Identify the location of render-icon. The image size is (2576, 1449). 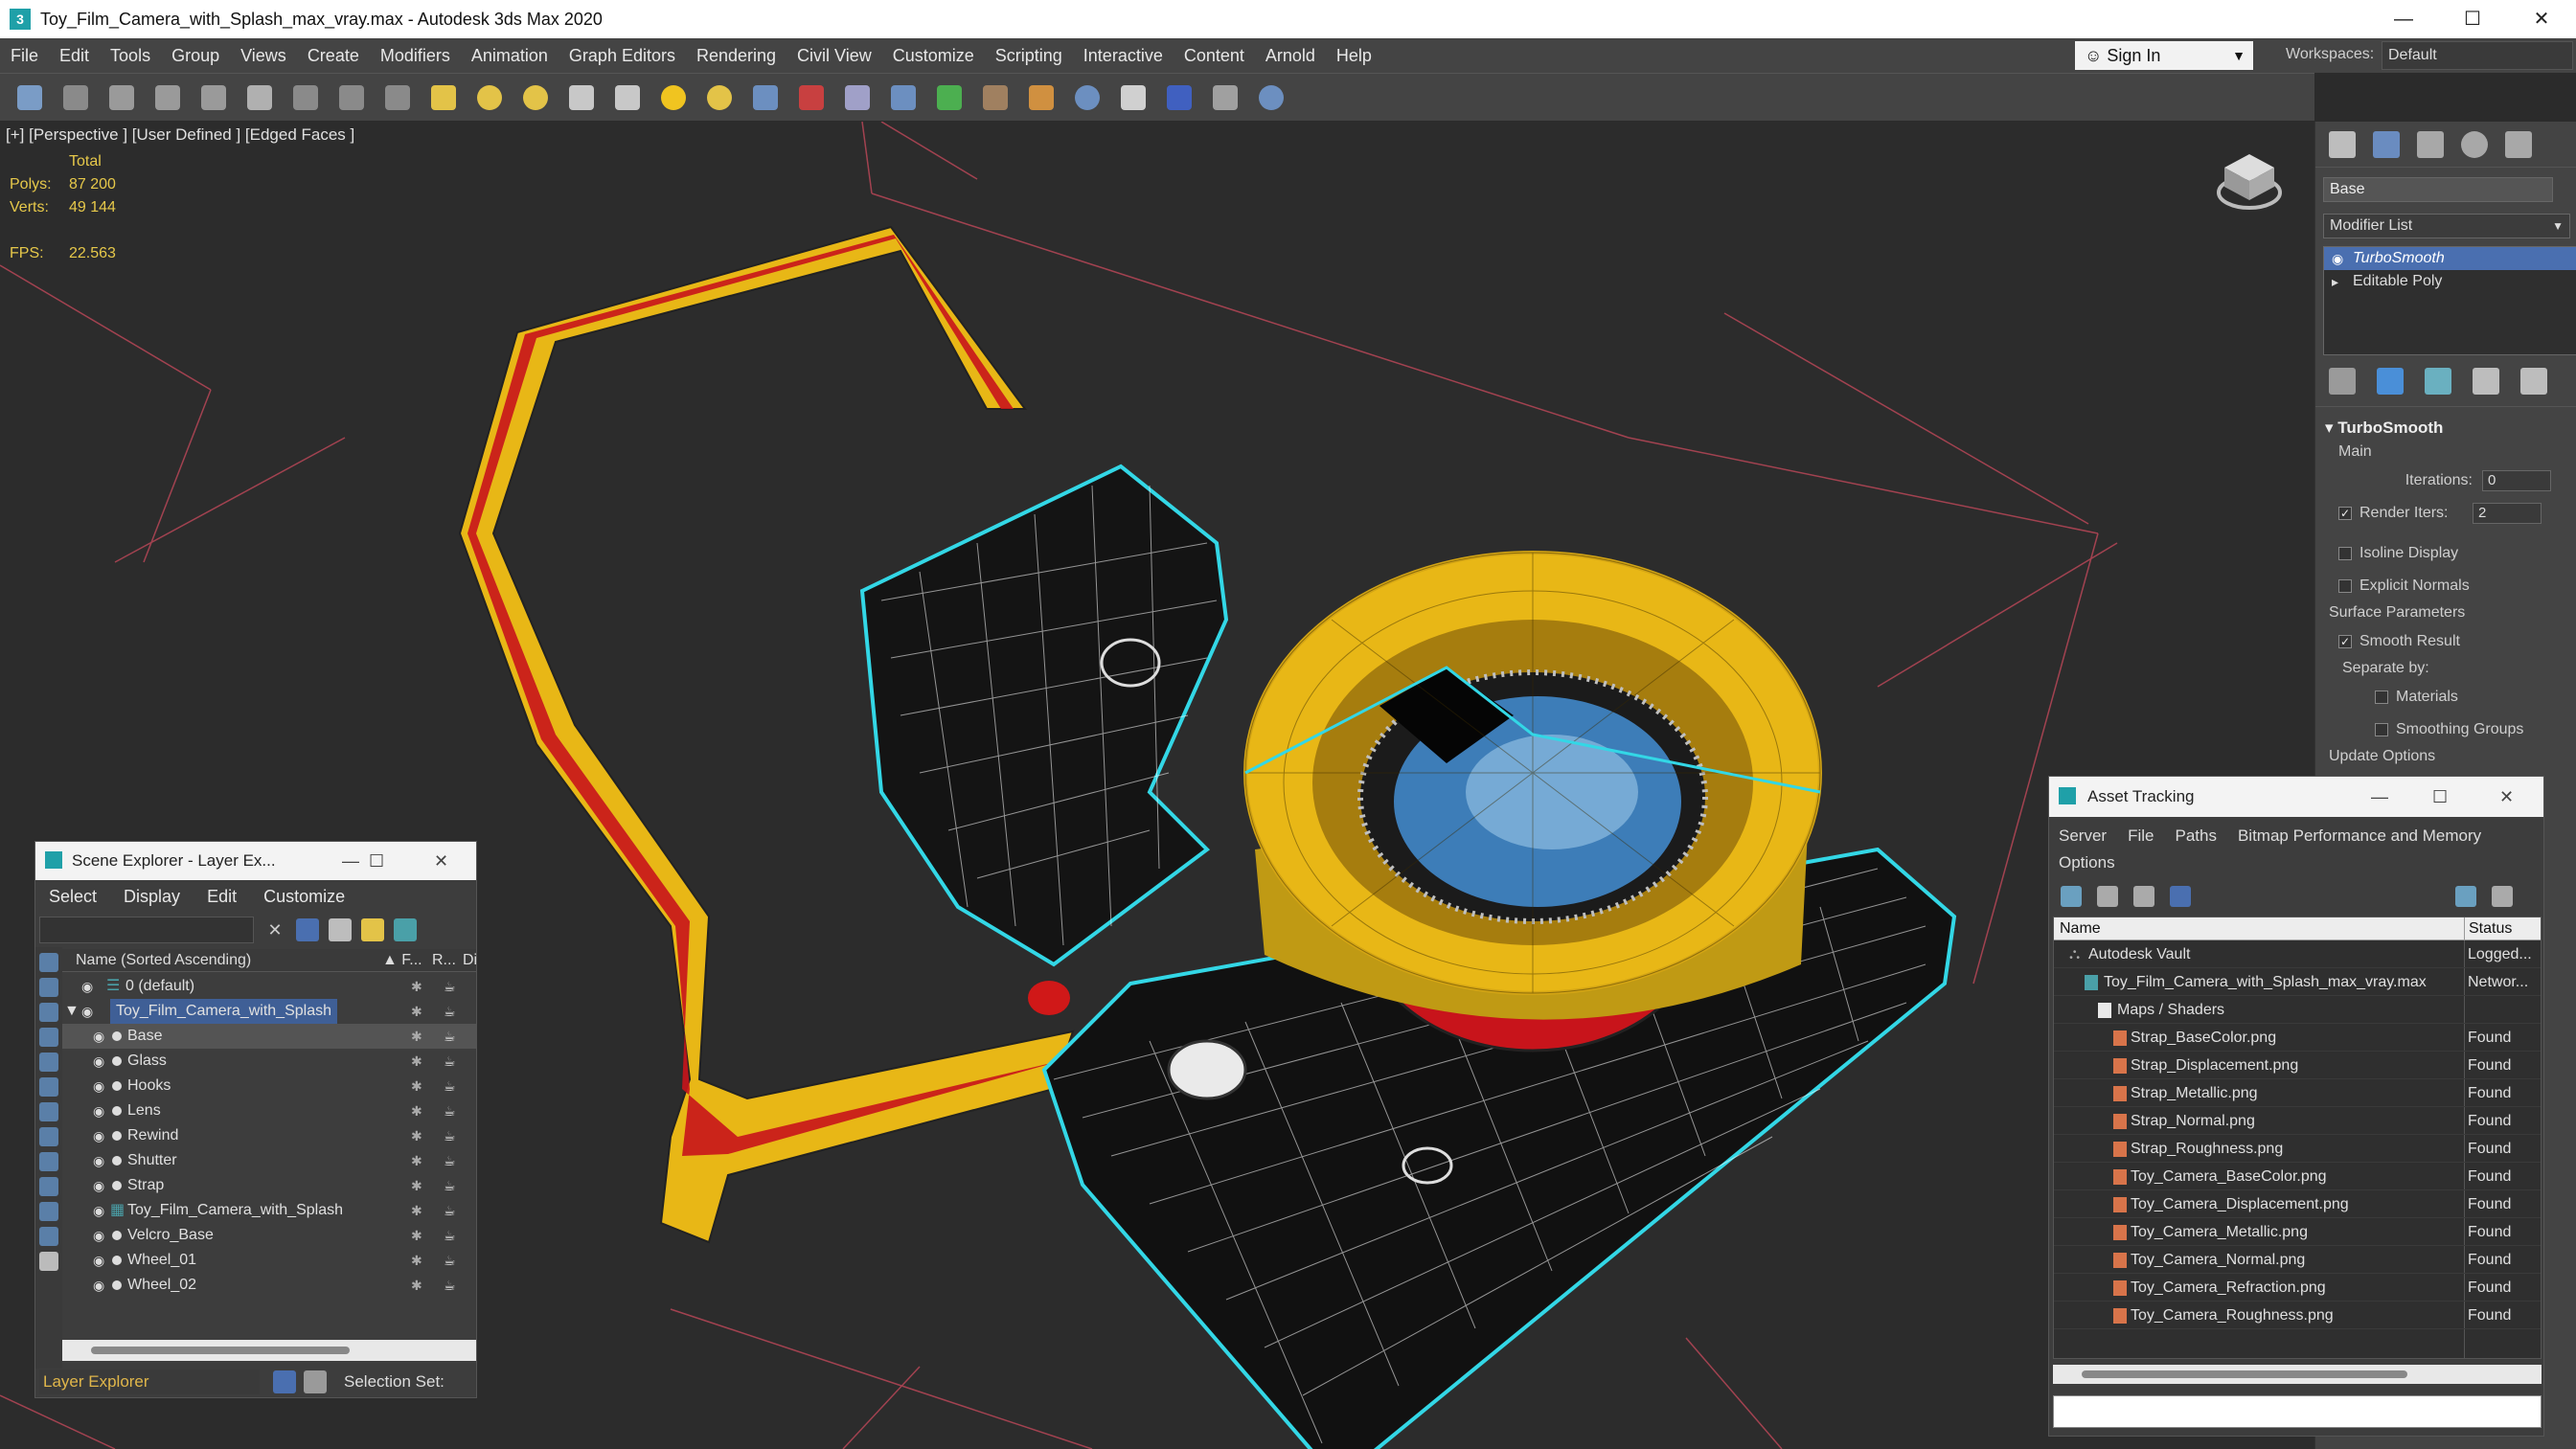
(1041, 97).